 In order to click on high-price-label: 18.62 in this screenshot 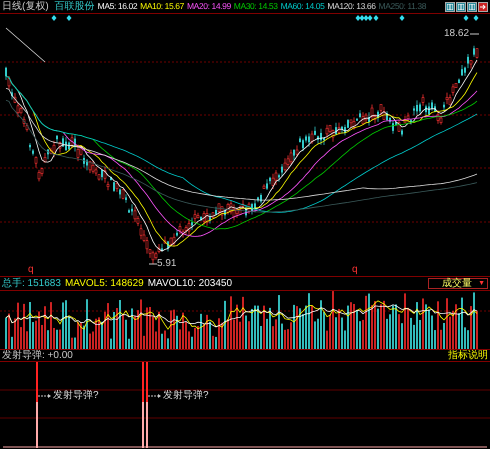, I will do `click(457, 34)`.